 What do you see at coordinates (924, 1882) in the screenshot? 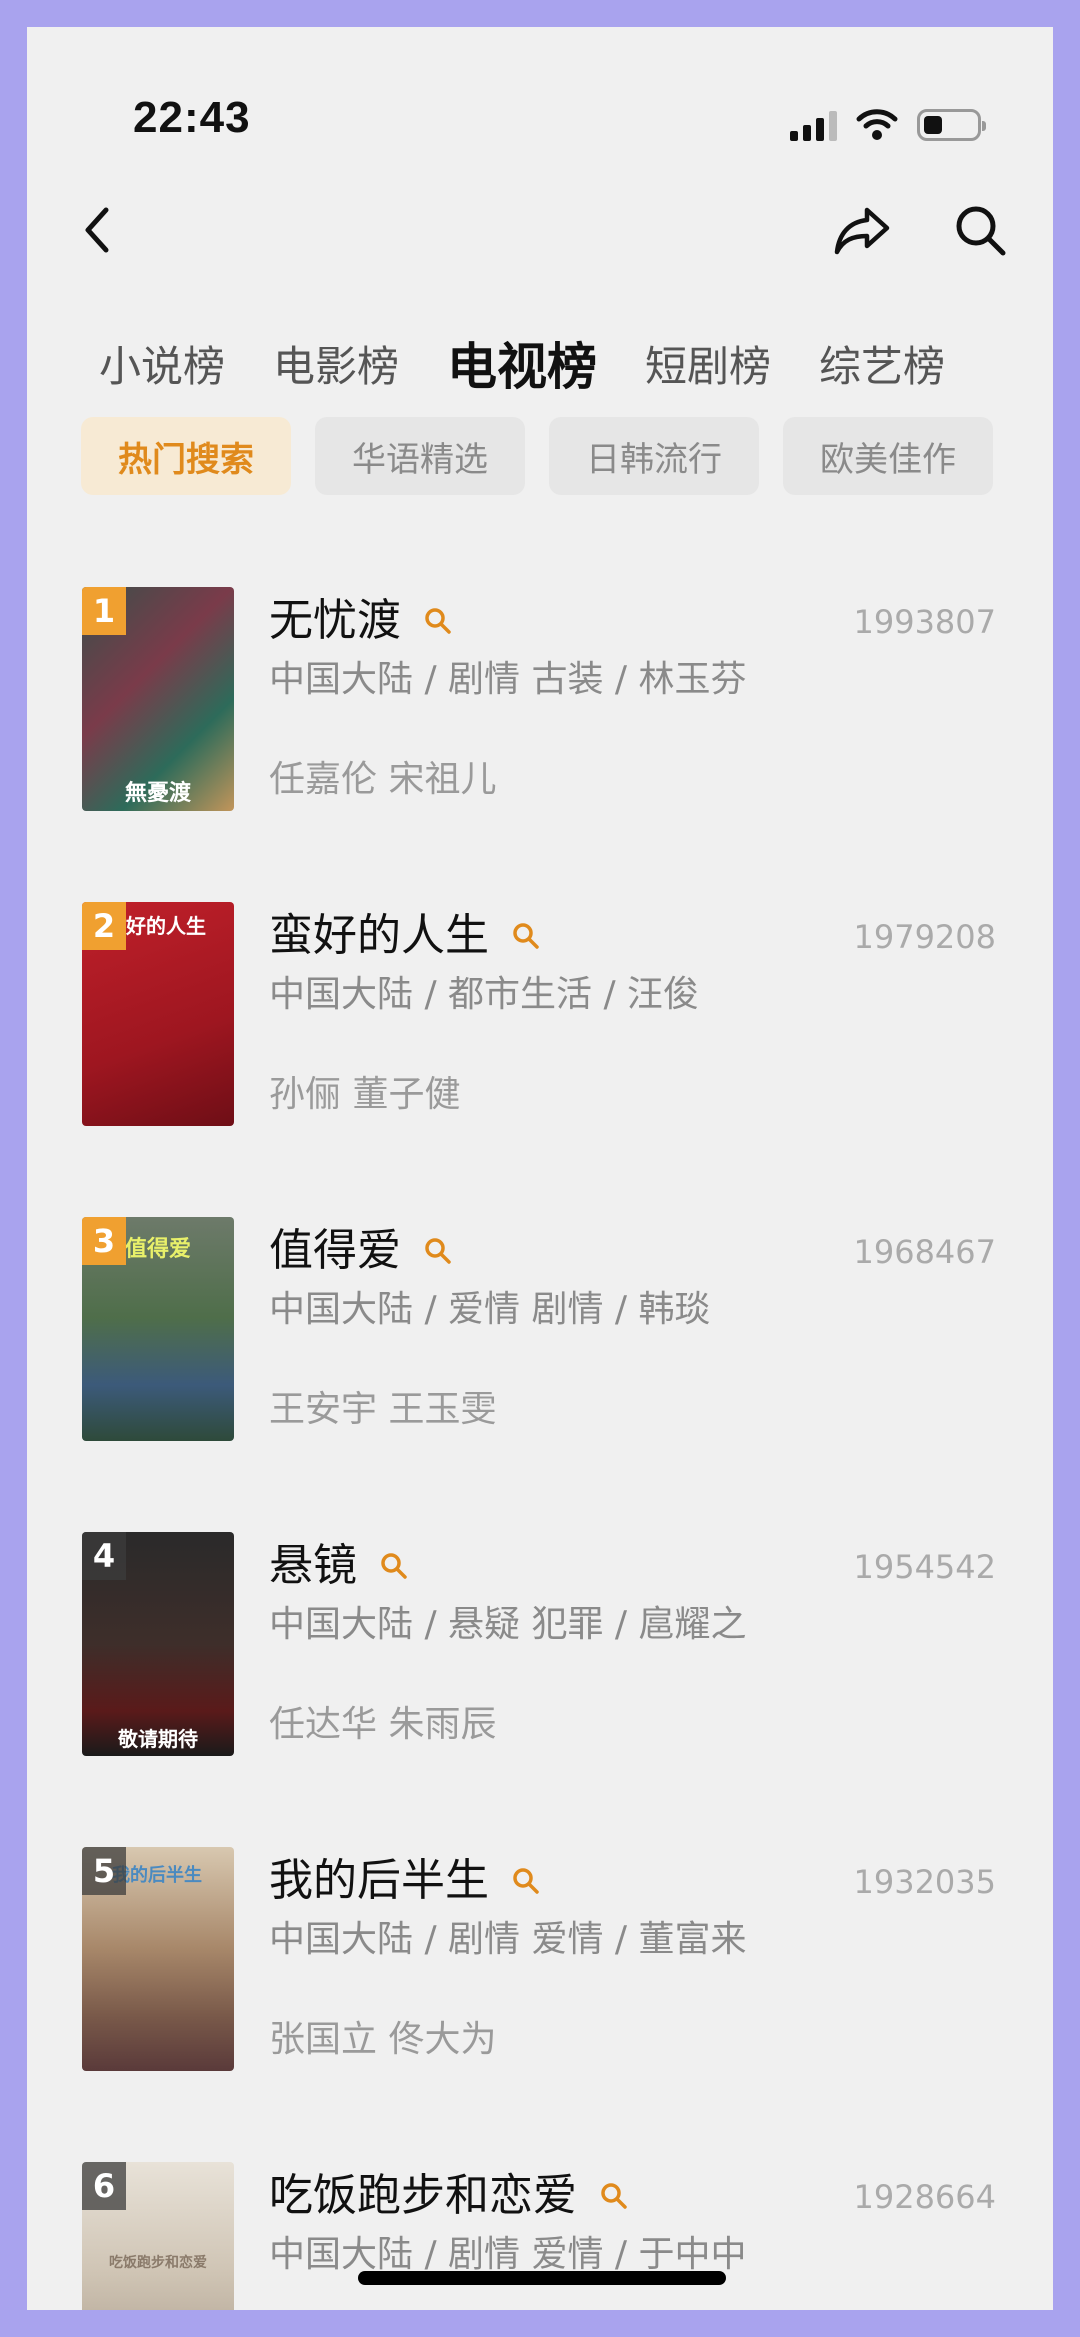
I see `search-count: 1932035` at bounding box center [924, 1882].